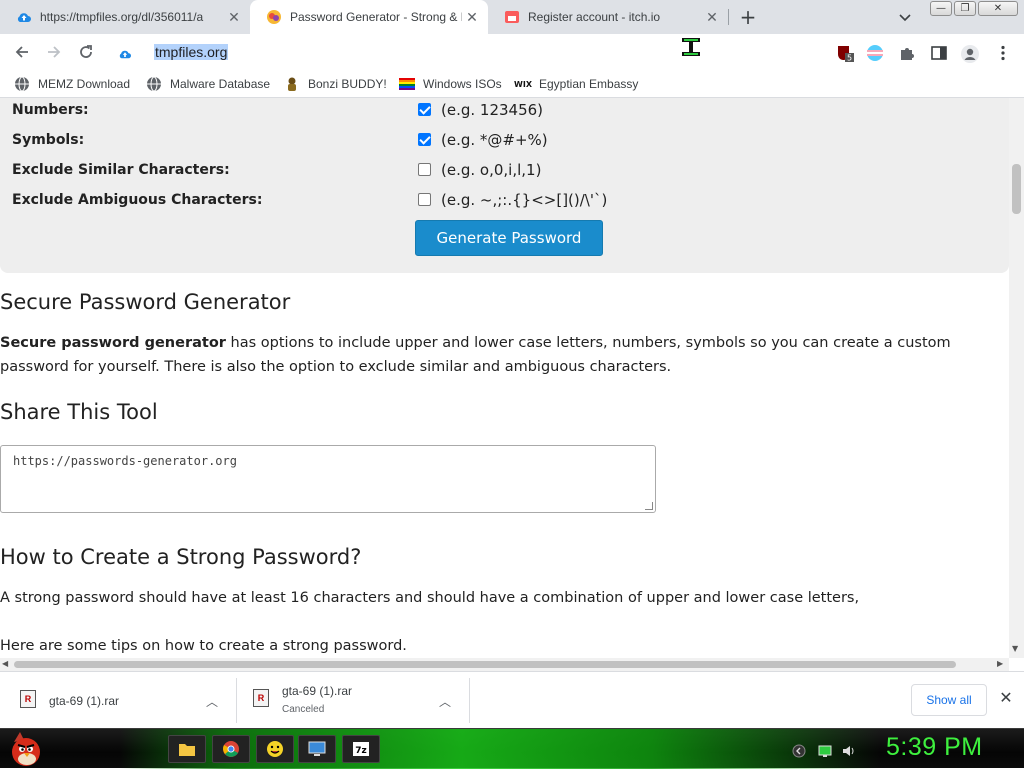 This screenshot has height=772, width=1024. What do you see at coordinates (965, 8) in the screenshot?
I see `restore-icon: ❐` at bounding box center [965, 8].